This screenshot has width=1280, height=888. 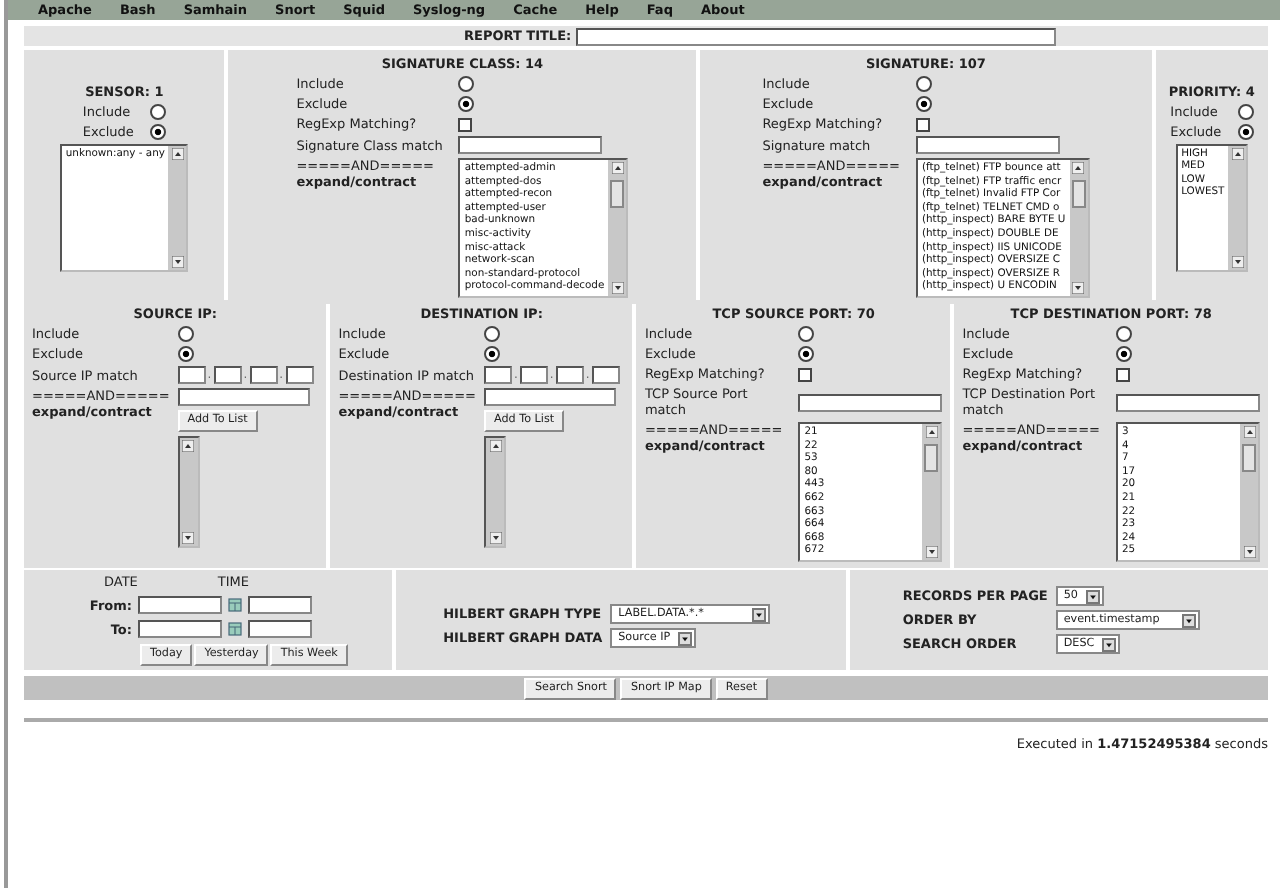 I want to click on report-title-input, so click(x=815, y=36).